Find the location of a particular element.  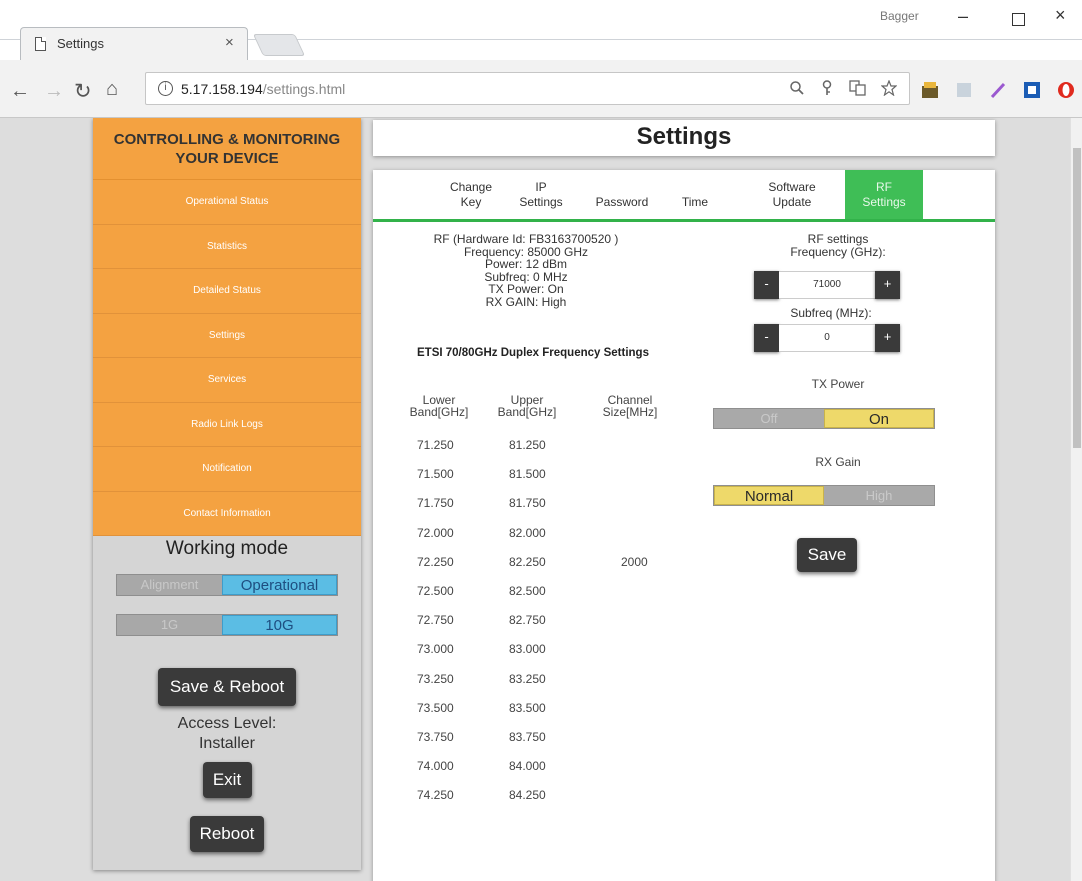

url-text: 5.17.158.194/settings.html is located at coordinates (263, 89).